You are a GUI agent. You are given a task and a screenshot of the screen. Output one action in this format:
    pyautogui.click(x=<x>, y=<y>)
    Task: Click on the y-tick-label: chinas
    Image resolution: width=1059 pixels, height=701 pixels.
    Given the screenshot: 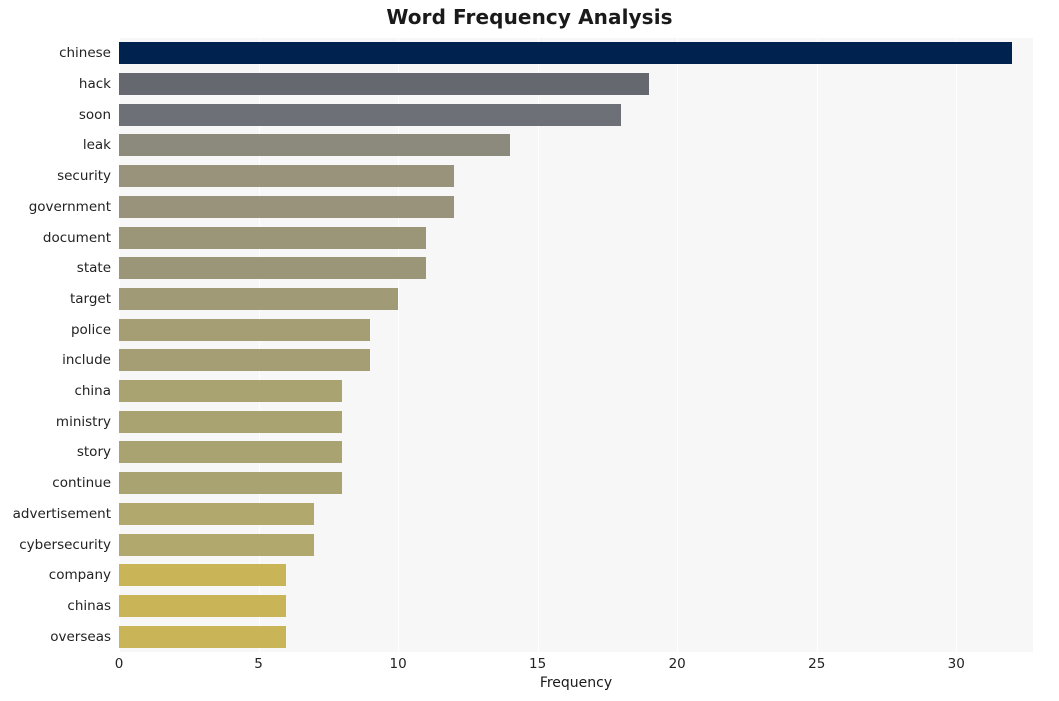 What is the action you would take?
    pyautogui.click(x=89, y=605)
    